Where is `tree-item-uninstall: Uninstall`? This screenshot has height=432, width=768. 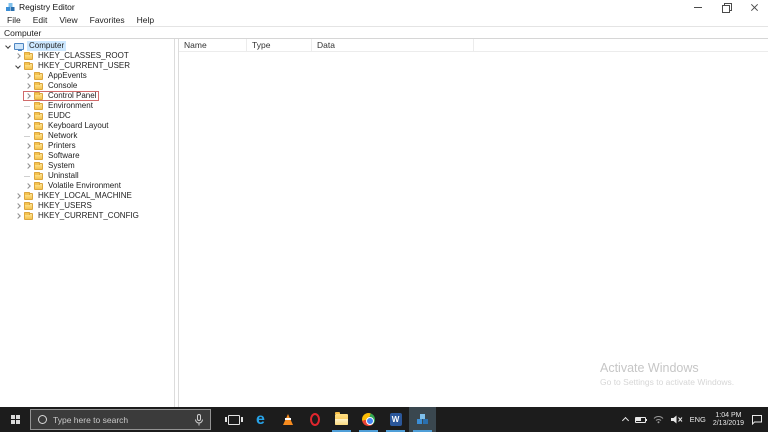
tree-item-uninstall: Uninstall is located at coordinates (87, 176).